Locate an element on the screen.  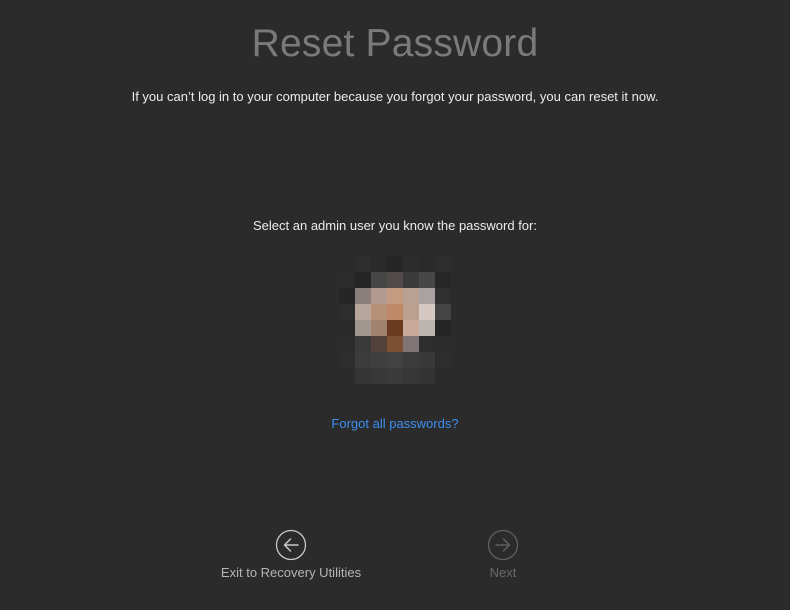
page-title: Reset Password is located at coordinates (395, 43).